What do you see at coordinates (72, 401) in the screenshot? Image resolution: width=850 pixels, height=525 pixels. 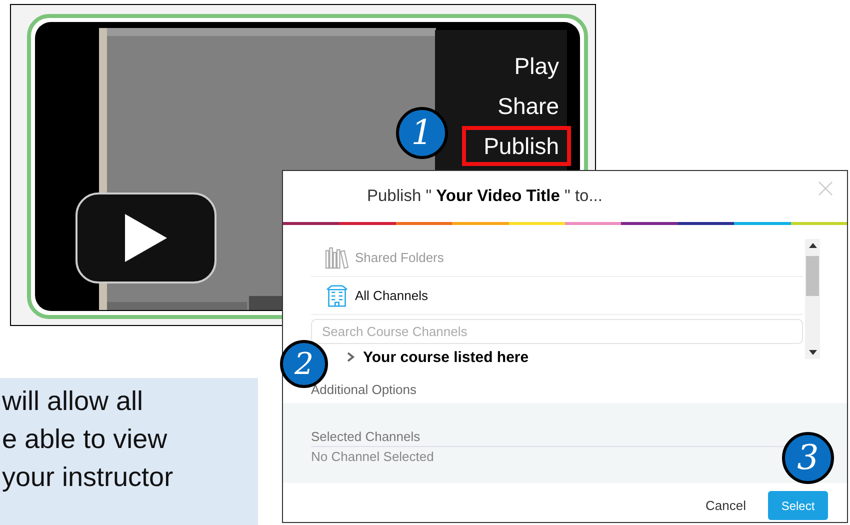 I see `callout-text: will allow all` at bounding box center [72, 401].